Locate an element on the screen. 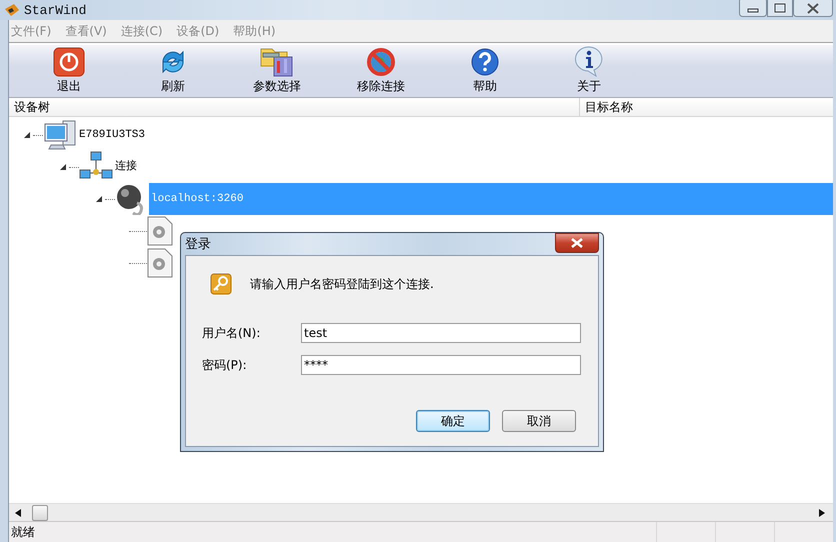  input-field: **** is located at coordinates (441, 365).